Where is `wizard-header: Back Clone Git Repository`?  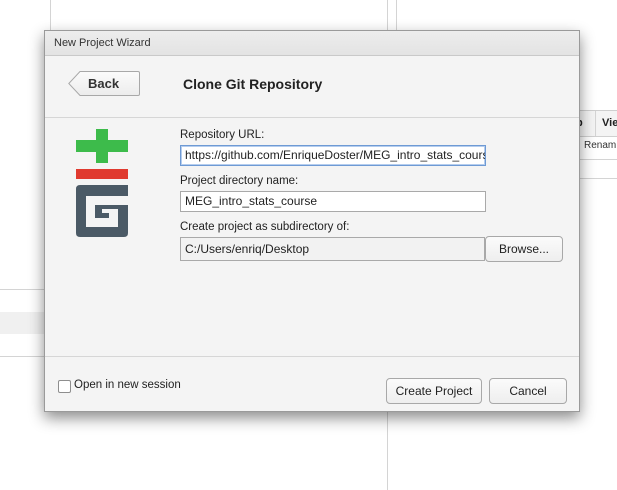
wizard-header: Back Clone Git Repository is located at coordinates (312, 87).